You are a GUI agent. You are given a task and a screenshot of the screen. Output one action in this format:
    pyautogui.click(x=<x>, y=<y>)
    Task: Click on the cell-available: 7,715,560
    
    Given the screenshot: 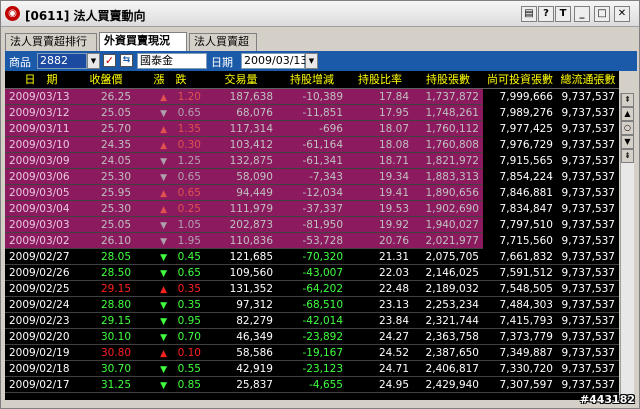 What is the action you would take?
    pyautogui.click(x=520, y=241)
    